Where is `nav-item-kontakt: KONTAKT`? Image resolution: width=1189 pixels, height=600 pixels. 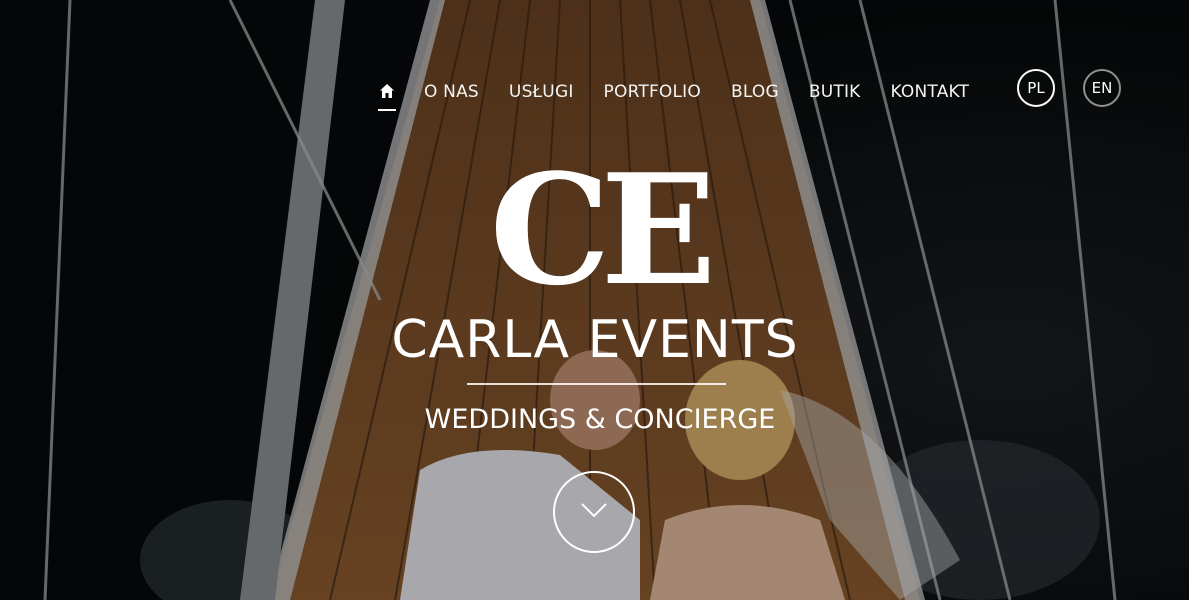 nav-item-kontakt: KONTAKT is located at coordinates (930, 92).